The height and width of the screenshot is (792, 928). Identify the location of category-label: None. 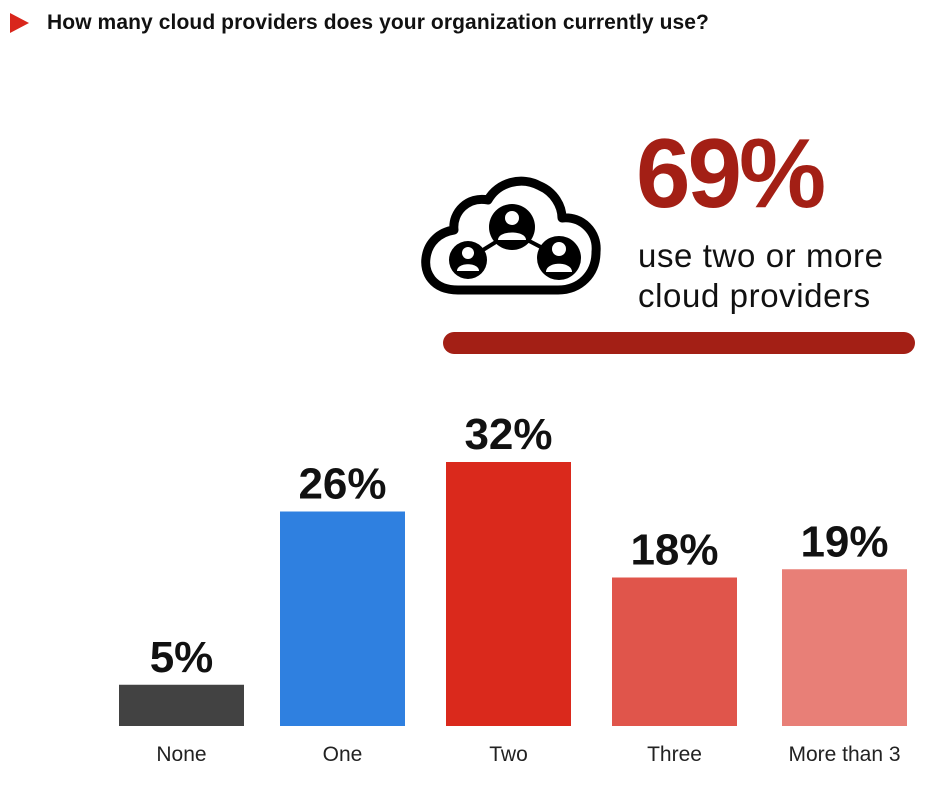
(181, 754).